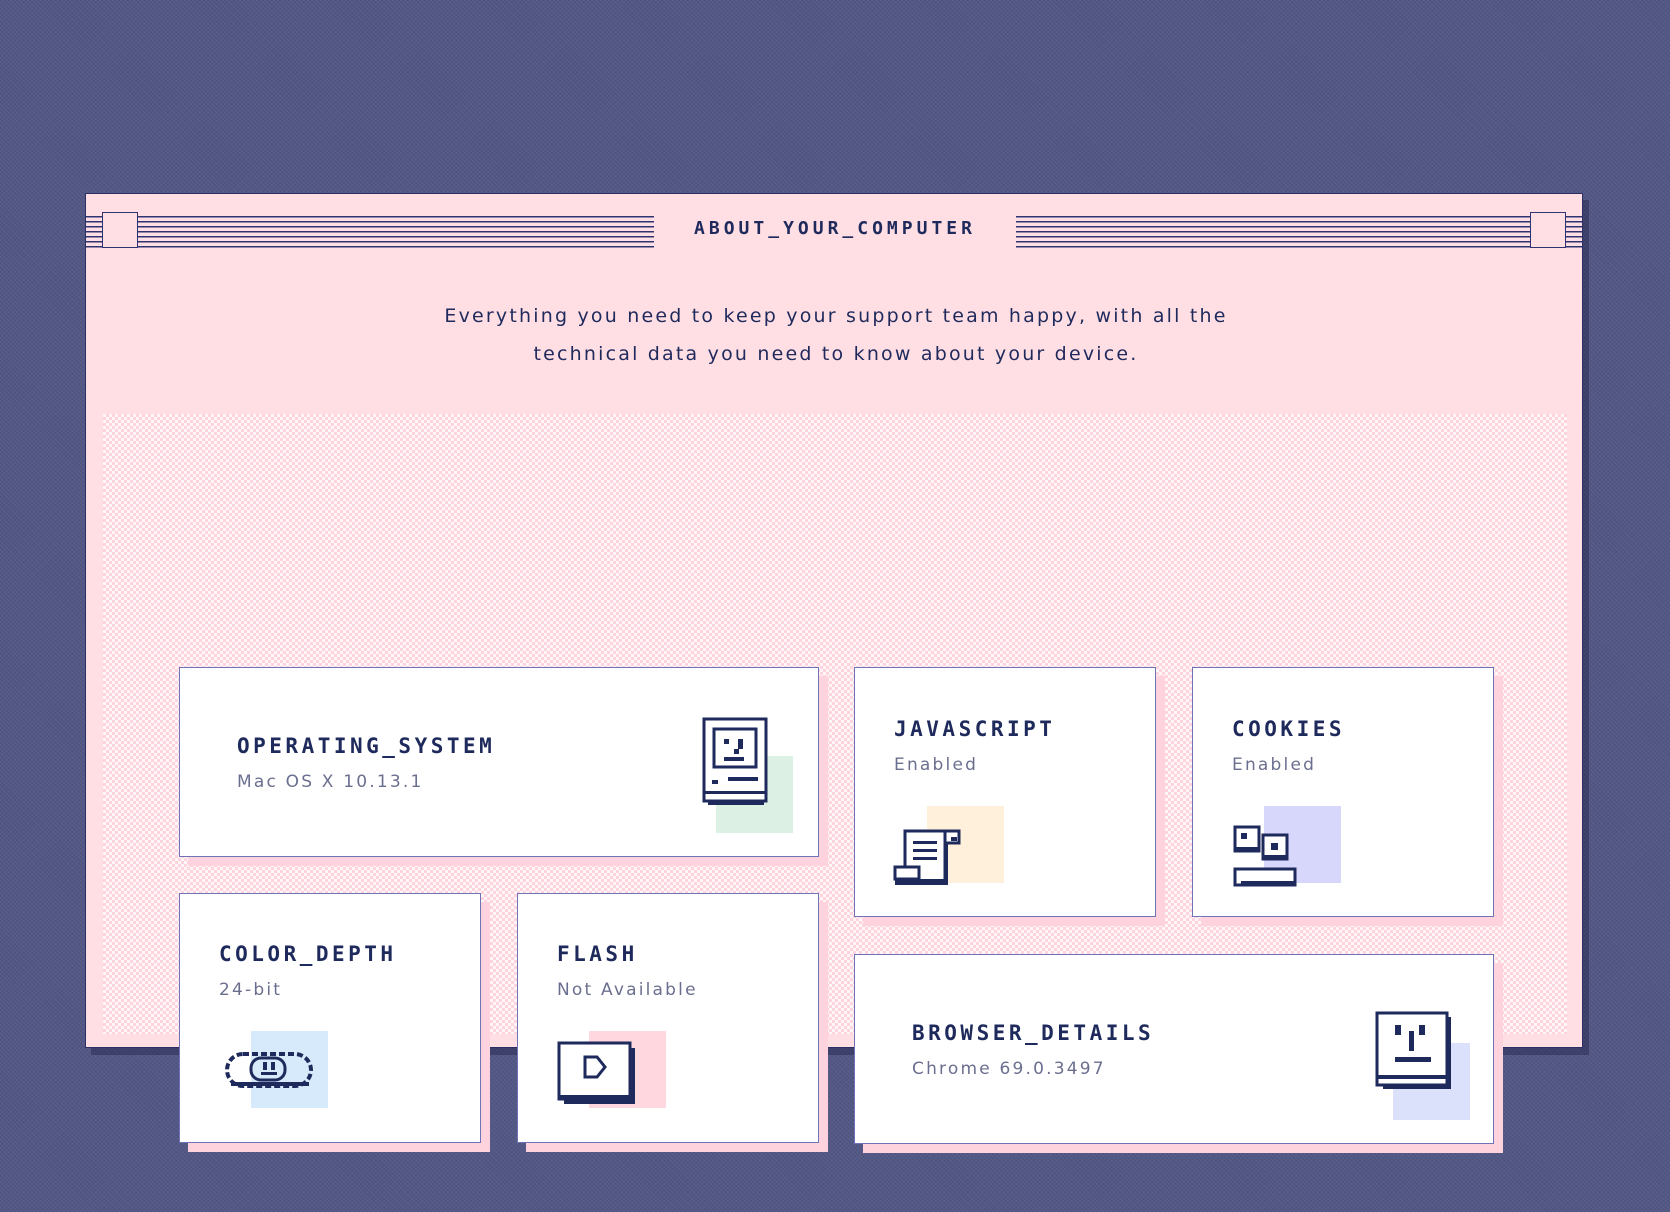 This screenshot has width=1670, height=1212. What do you see at coordinates (1005, 792) in the screenshot?
I see `card-javascript: JAVASCRIPT Enabled` at bounding box center [1005, 792].